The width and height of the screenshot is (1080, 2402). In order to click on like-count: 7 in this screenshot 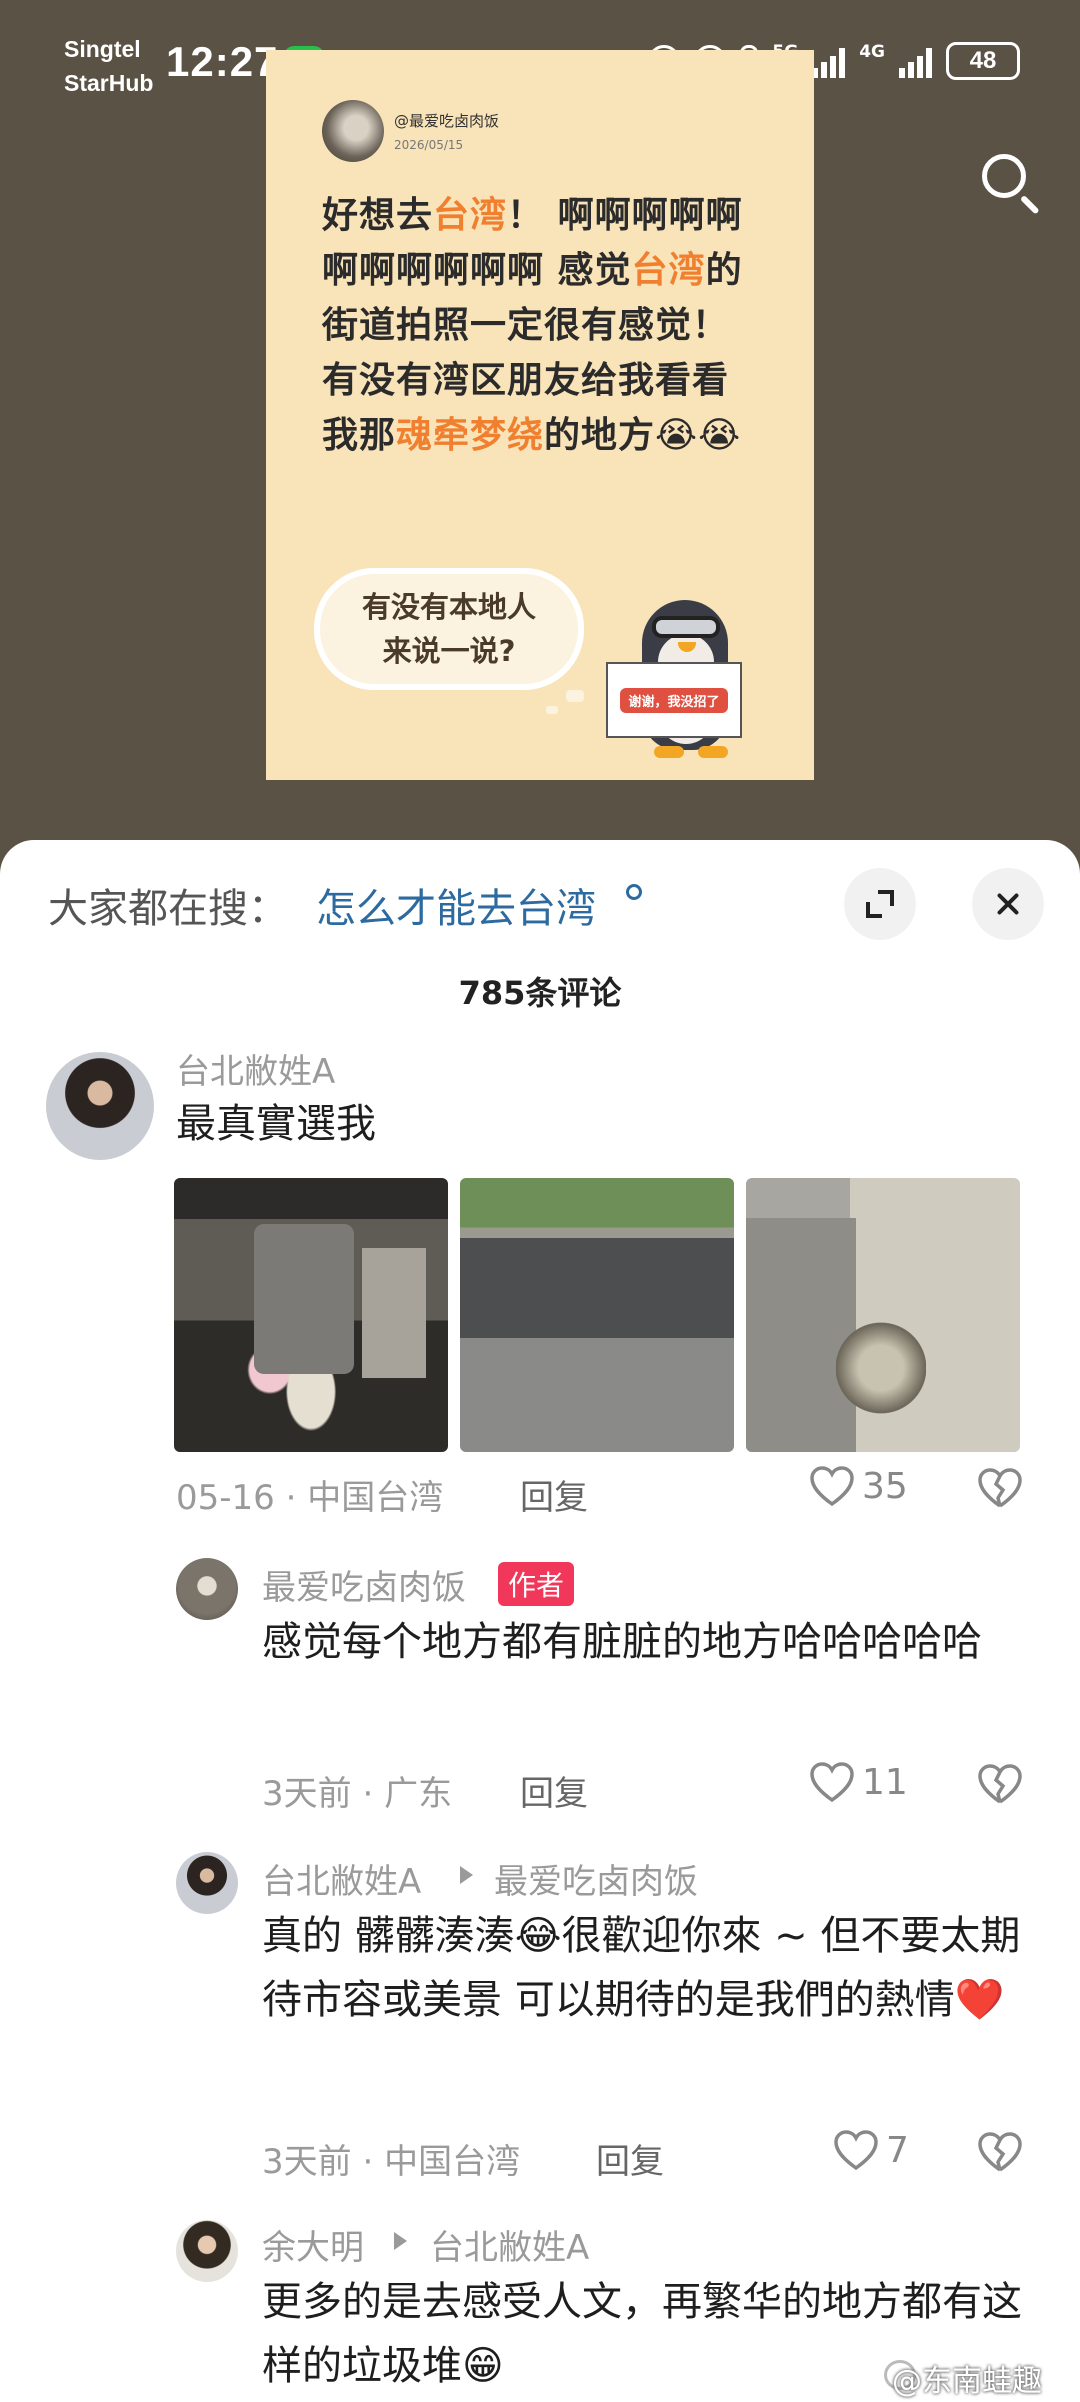, I will do `click(897, 2150)`.